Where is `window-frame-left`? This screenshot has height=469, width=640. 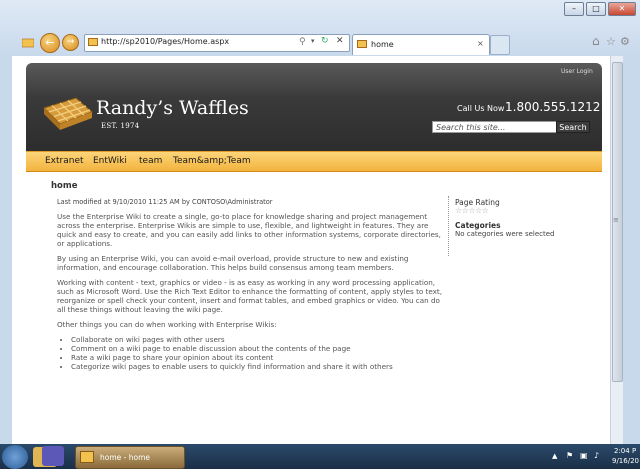 window-frame-left is located at coordinates (6, 250).